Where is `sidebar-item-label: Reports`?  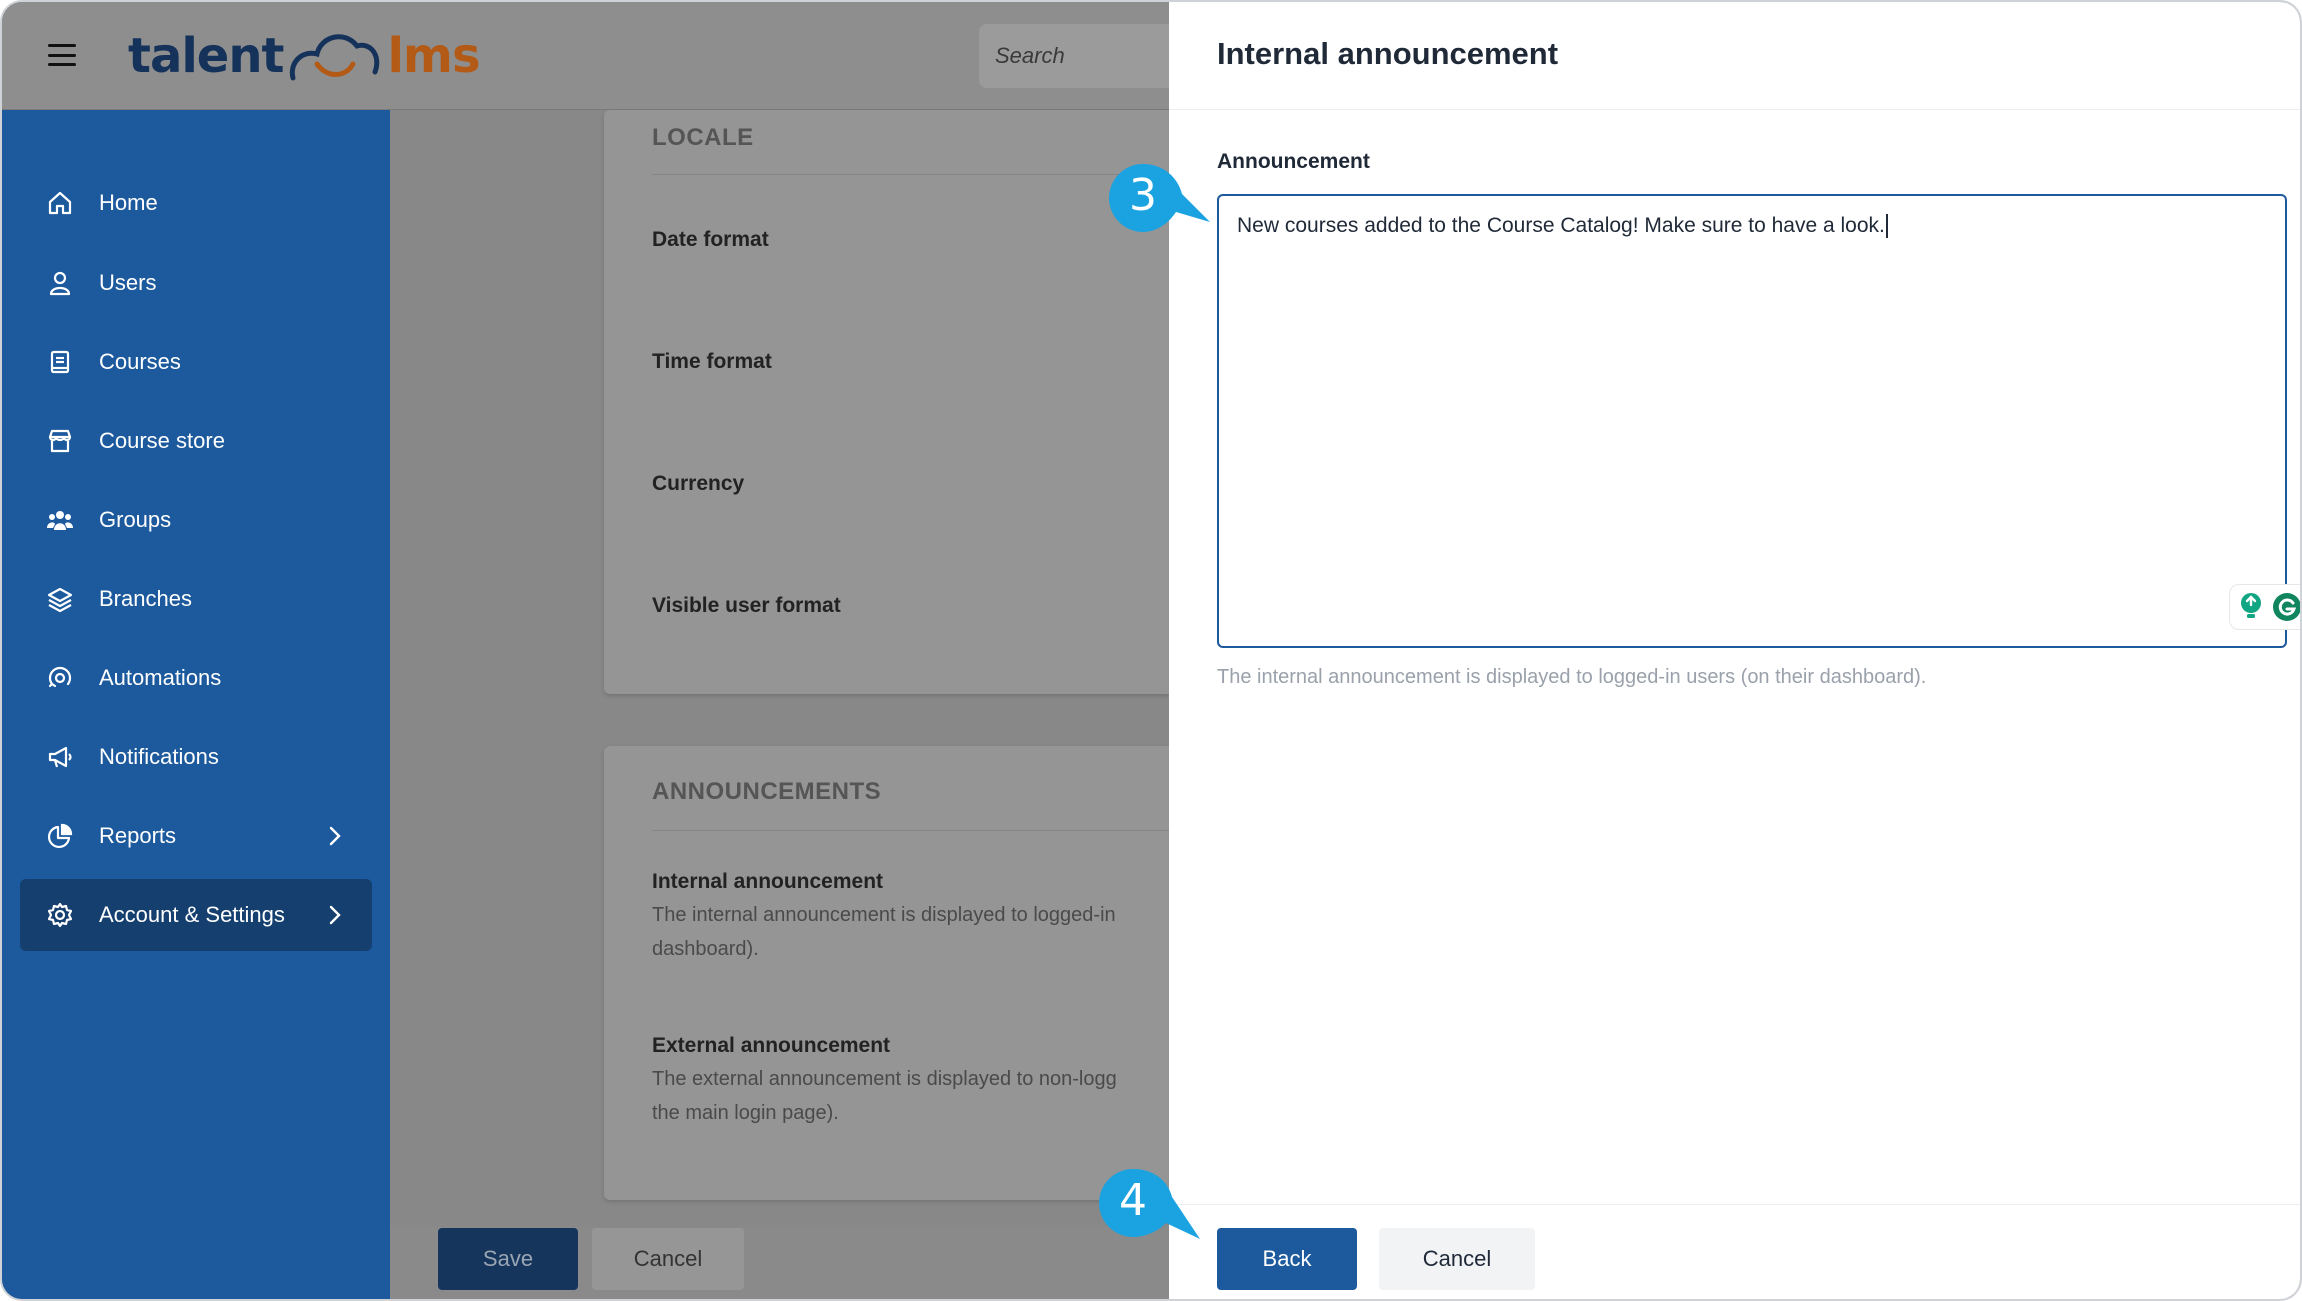
sidebar-item-label: Reports is located at coordinates (138, 835).